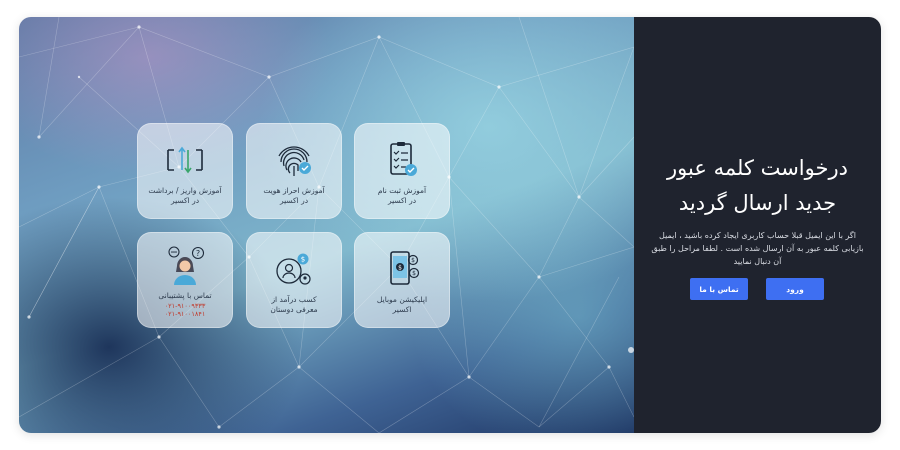  I want to click on tile-deposit-withdraw-tutorial: آموزش واریز / برداشت در اکسیر, so click(185, 171).